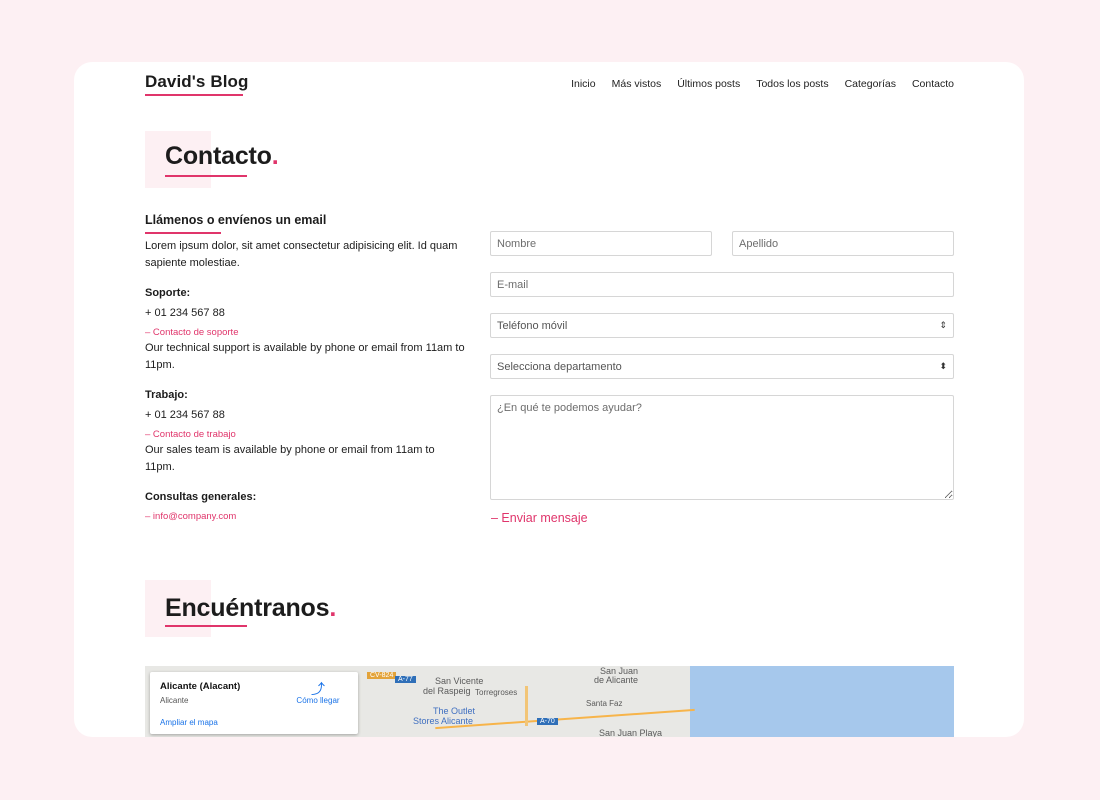 Image resolution: width=1100 pixels, height=800 pixels. What do you see at coordinates (447, 691) in the screenshot?
I see `map-label-del-raspeig: del Raspeig` at bounding box center [447, 691].